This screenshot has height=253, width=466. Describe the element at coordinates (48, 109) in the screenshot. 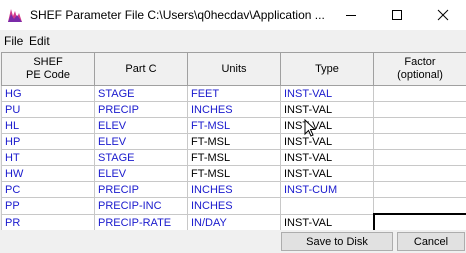

I see `cell-shef-pe-code: PU` at that location.